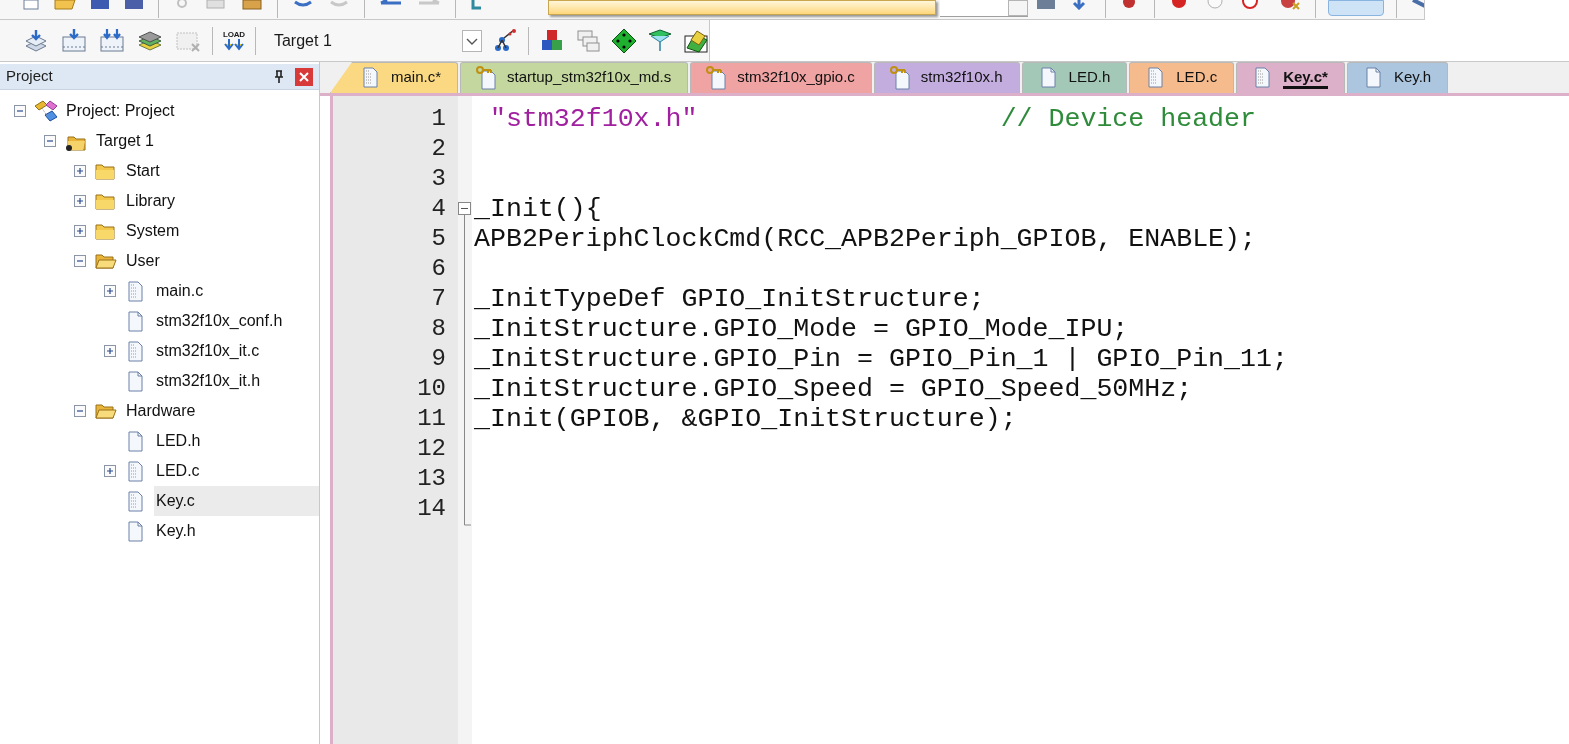  I want to click on line-number: 4, so click(438, 208).